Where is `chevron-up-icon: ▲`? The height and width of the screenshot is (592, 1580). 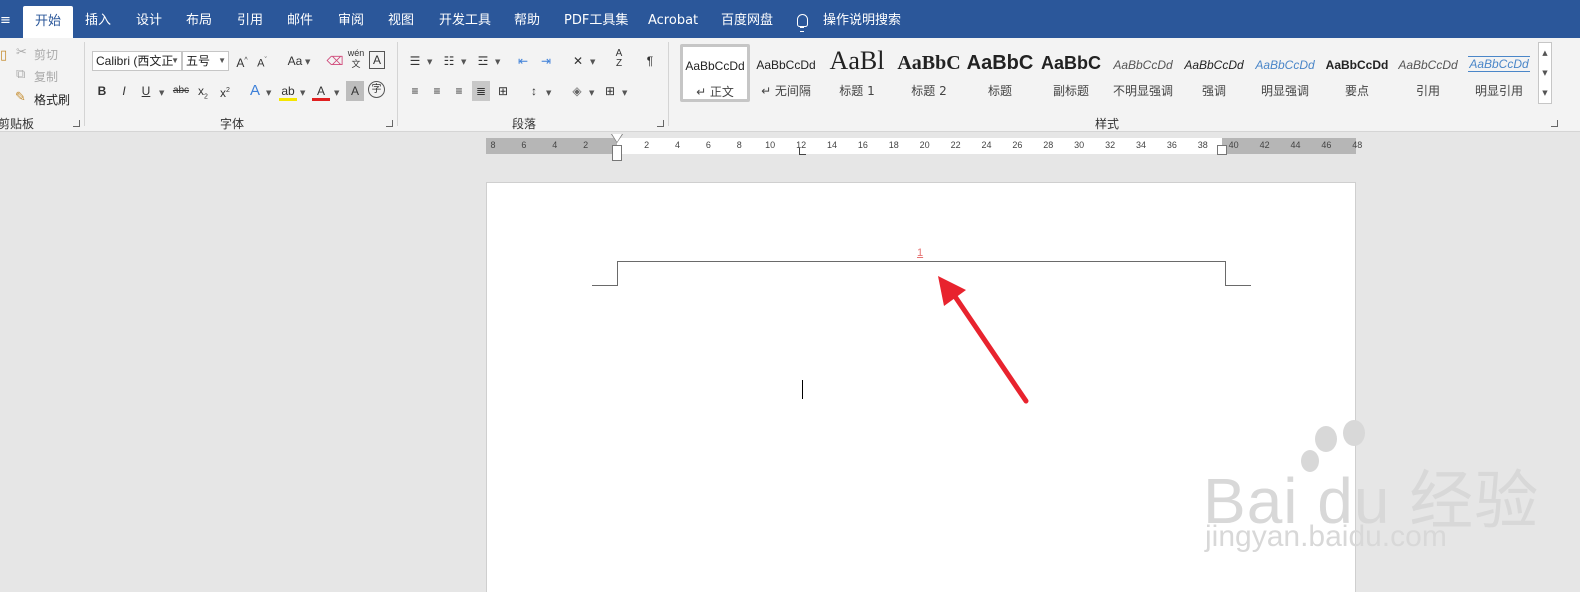
chevron-up-icon: ▲ is located at coordinates (1545, 53).